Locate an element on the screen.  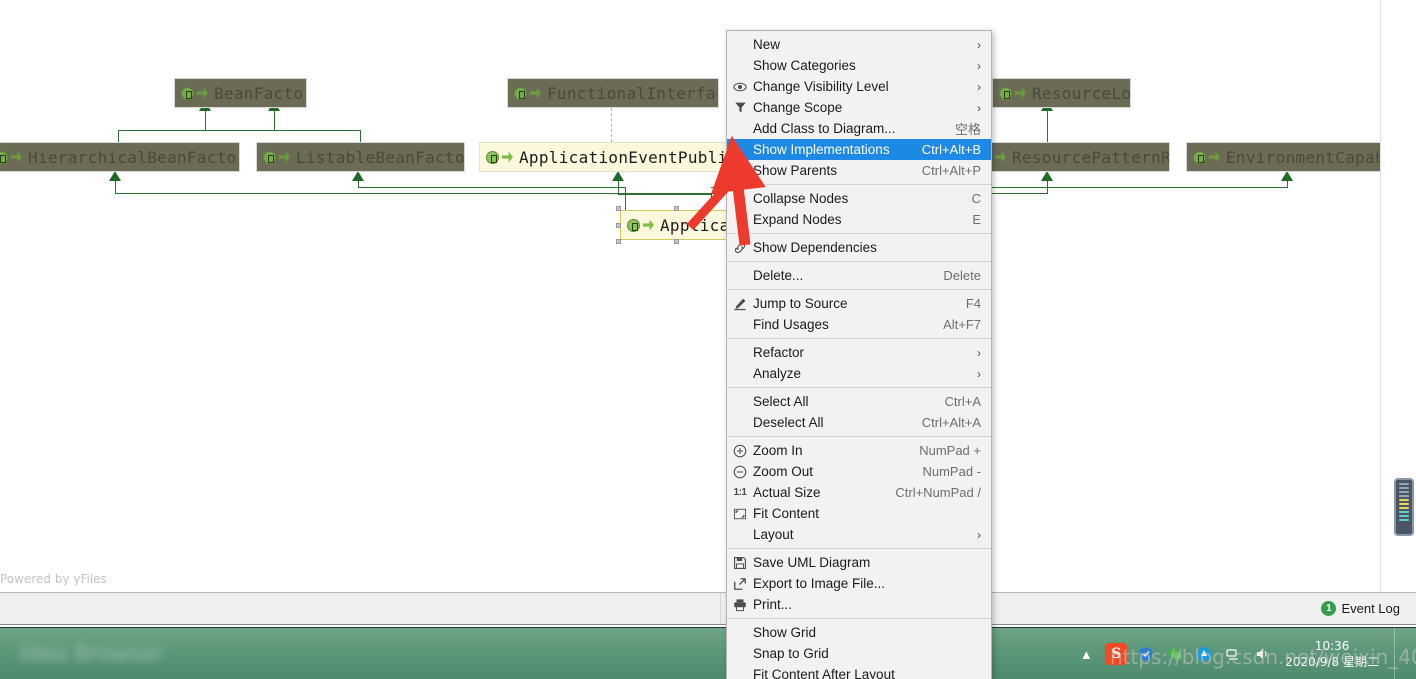
wechat-icon is located at coordinates (1175, 654).